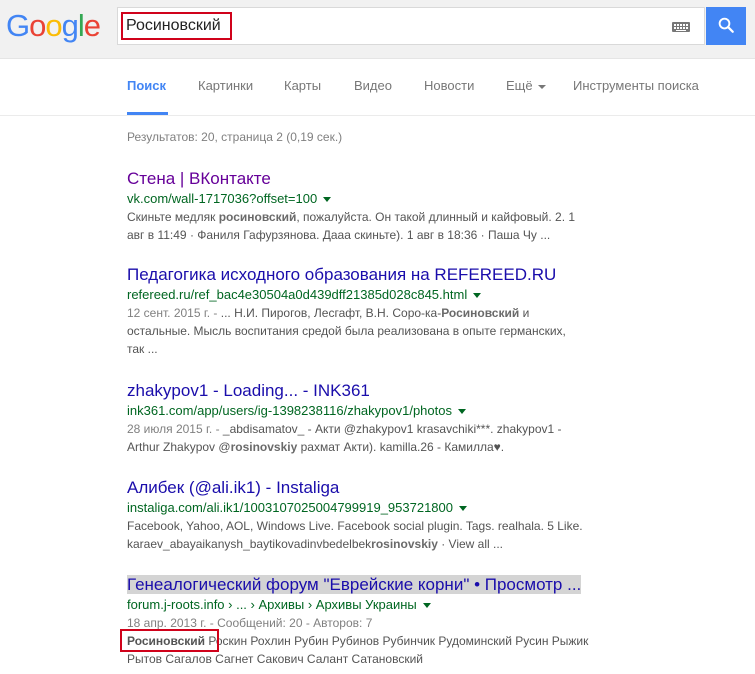  I want to click on result-title-link: Алибек (@ali.ik1) - Instaliga, so click(387, 488).